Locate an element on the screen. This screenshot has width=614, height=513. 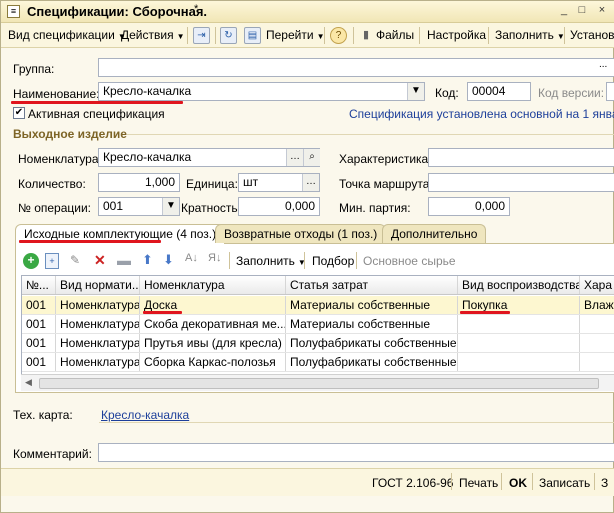
fill-menu: Заполнить ▼ is located at coordinates (530, 35).